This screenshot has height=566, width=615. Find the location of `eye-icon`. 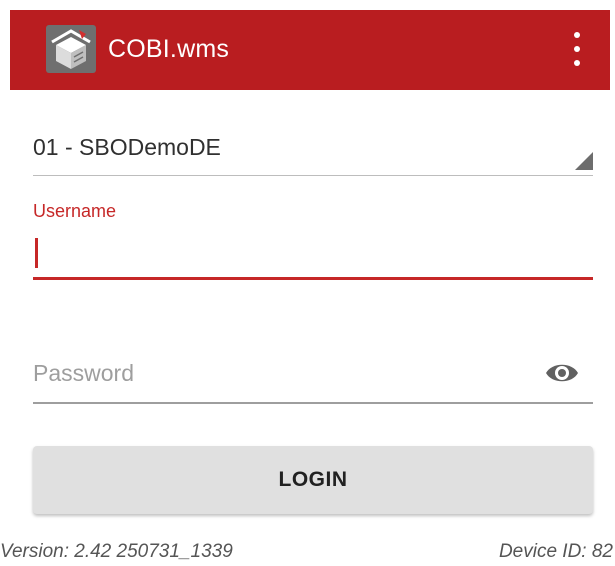

eye-icon is located at coordinates (562, 373).